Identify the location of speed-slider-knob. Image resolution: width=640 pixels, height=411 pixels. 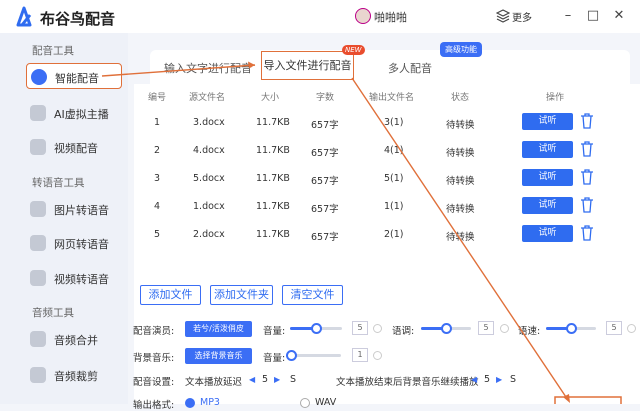
(571, 328).